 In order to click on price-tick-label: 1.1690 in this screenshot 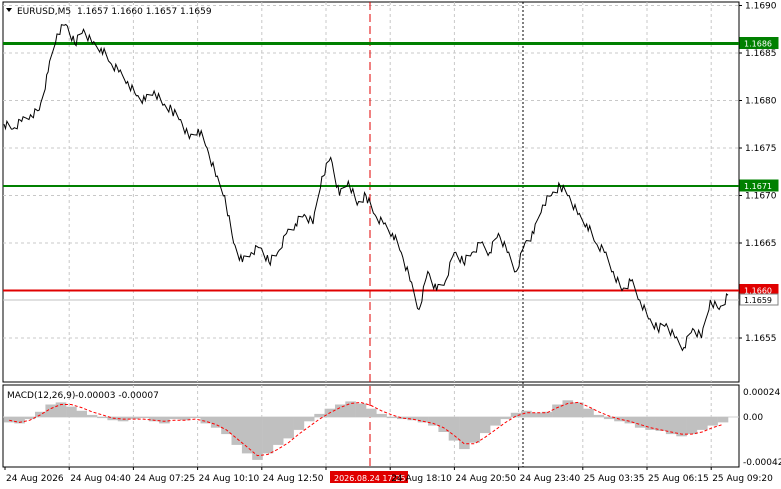, I will do `click(761, 7)`.